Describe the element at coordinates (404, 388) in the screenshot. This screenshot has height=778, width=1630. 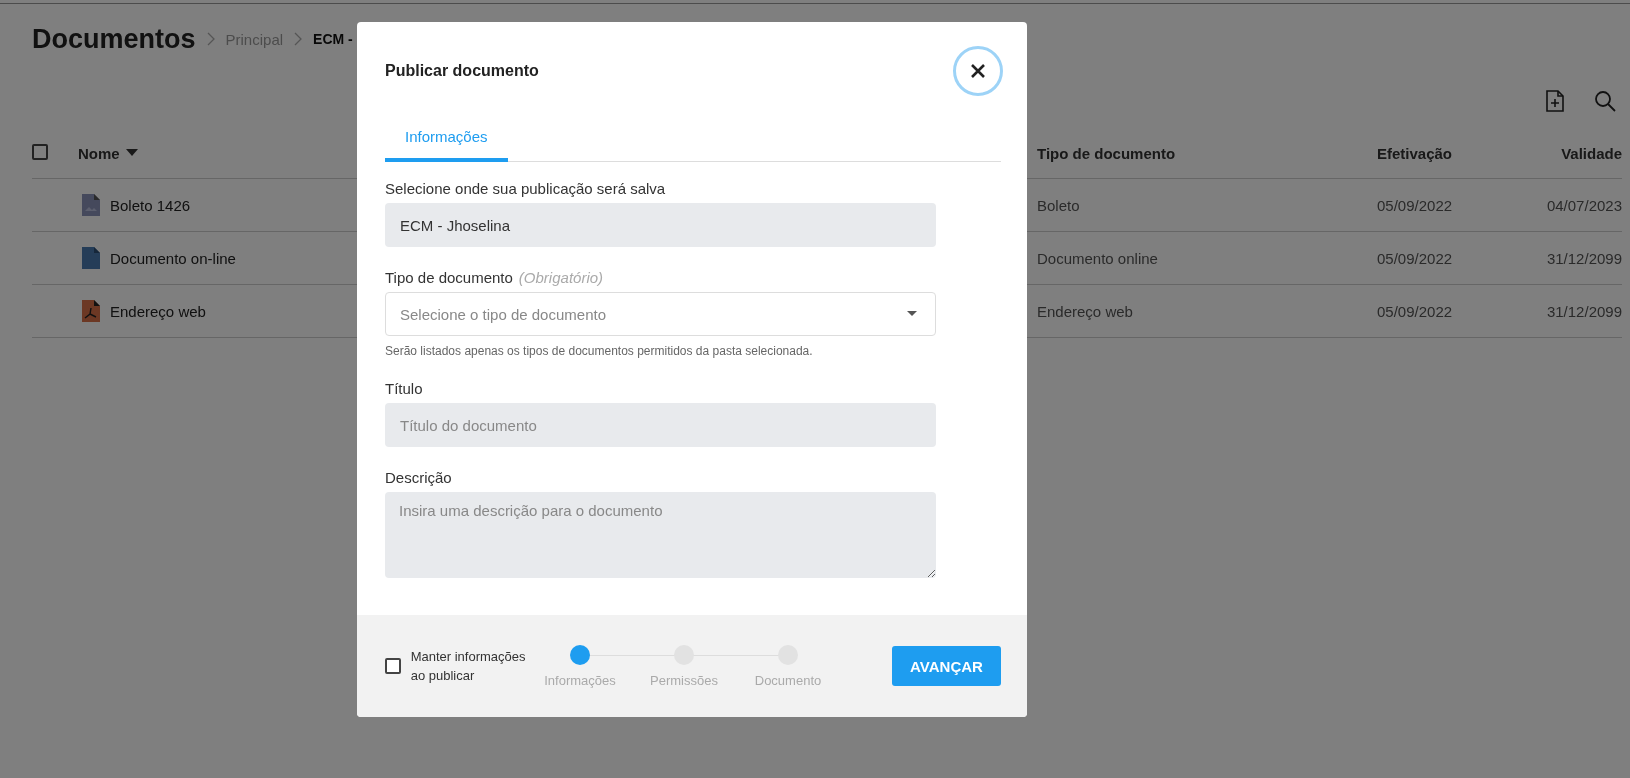
I see `field-label: Título` at that location.